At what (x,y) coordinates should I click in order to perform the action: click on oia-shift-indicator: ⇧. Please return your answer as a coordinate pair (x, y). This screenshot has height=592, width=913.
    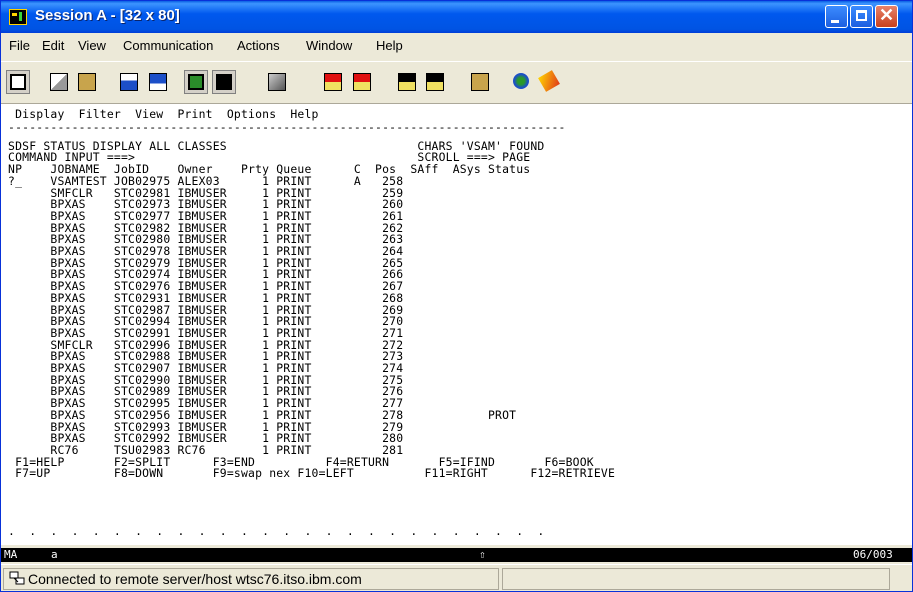
    Looking at the image, I should click on (482, 554).